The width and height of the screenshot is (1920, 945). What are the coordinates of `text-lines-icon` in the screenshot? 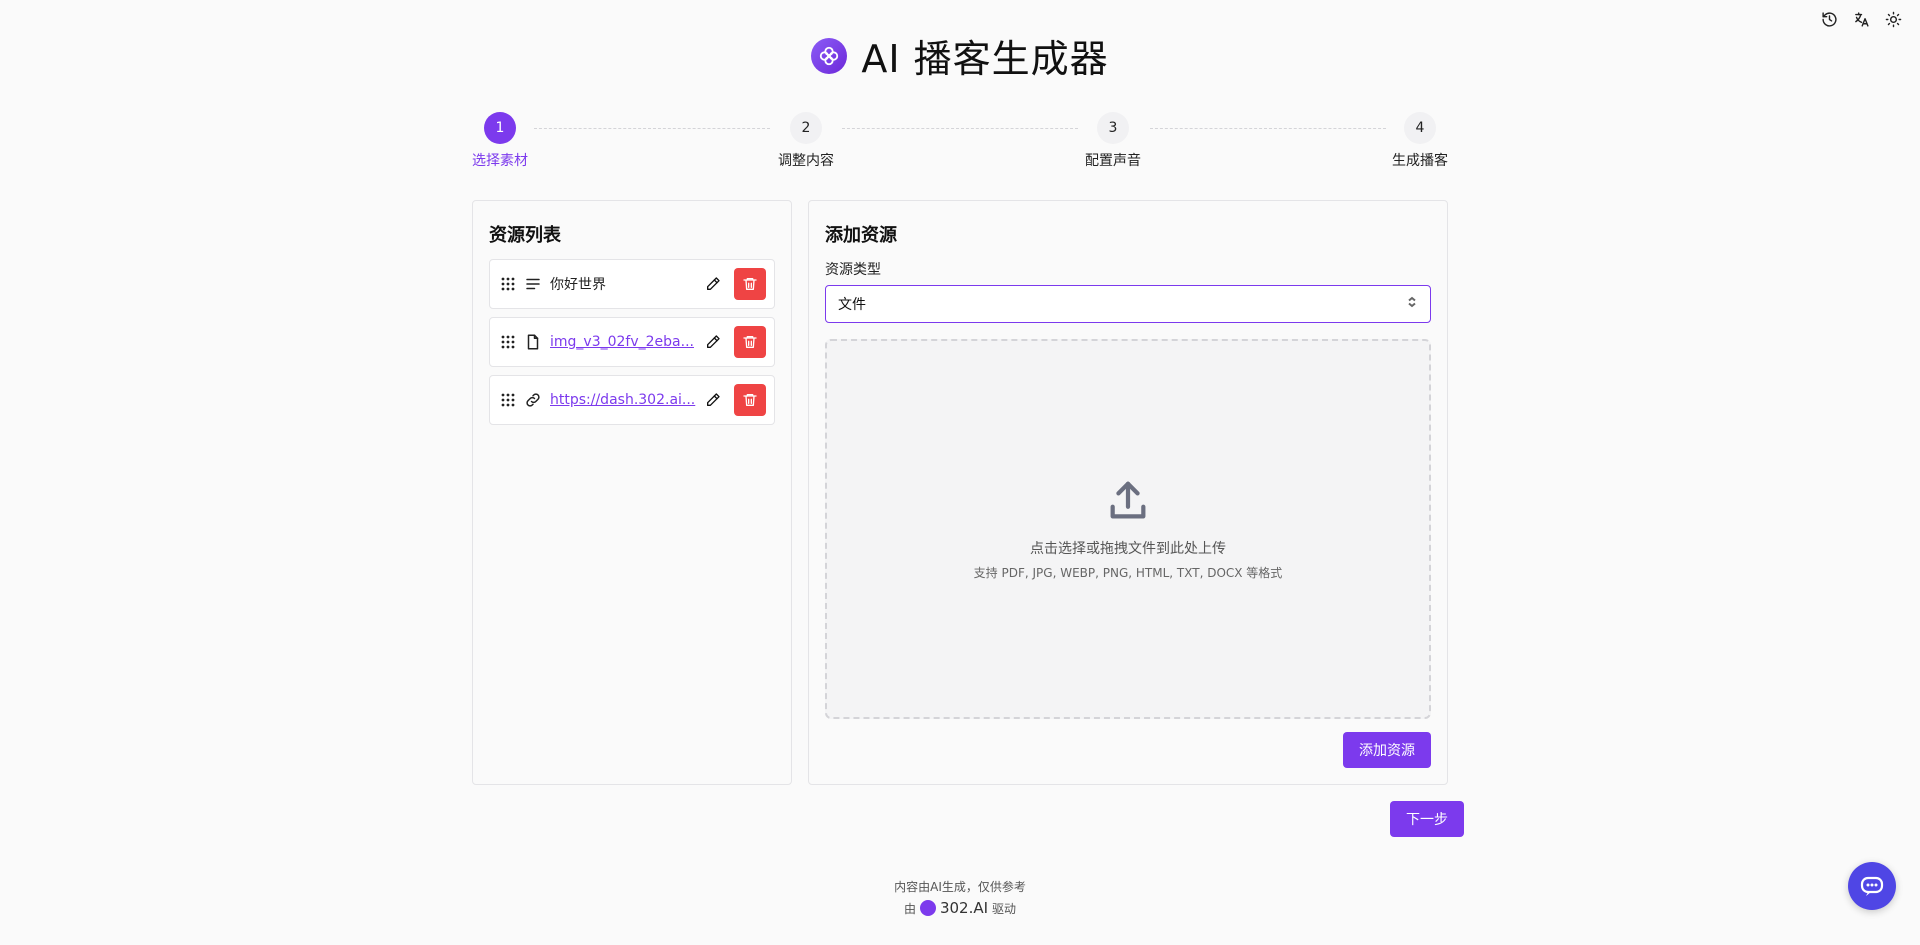 It's located at (533, 284).